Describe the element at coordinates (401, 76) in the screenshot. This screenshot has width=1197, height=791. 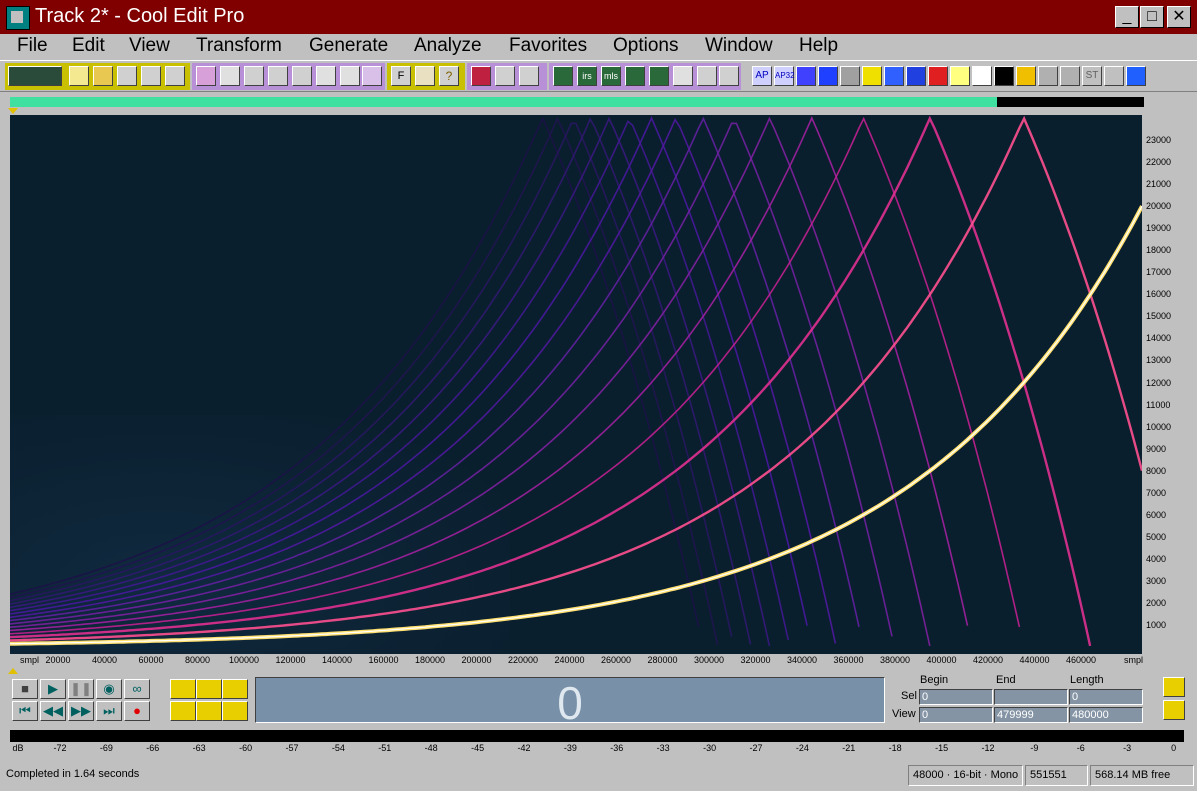
I see `f-button: F` at that location.